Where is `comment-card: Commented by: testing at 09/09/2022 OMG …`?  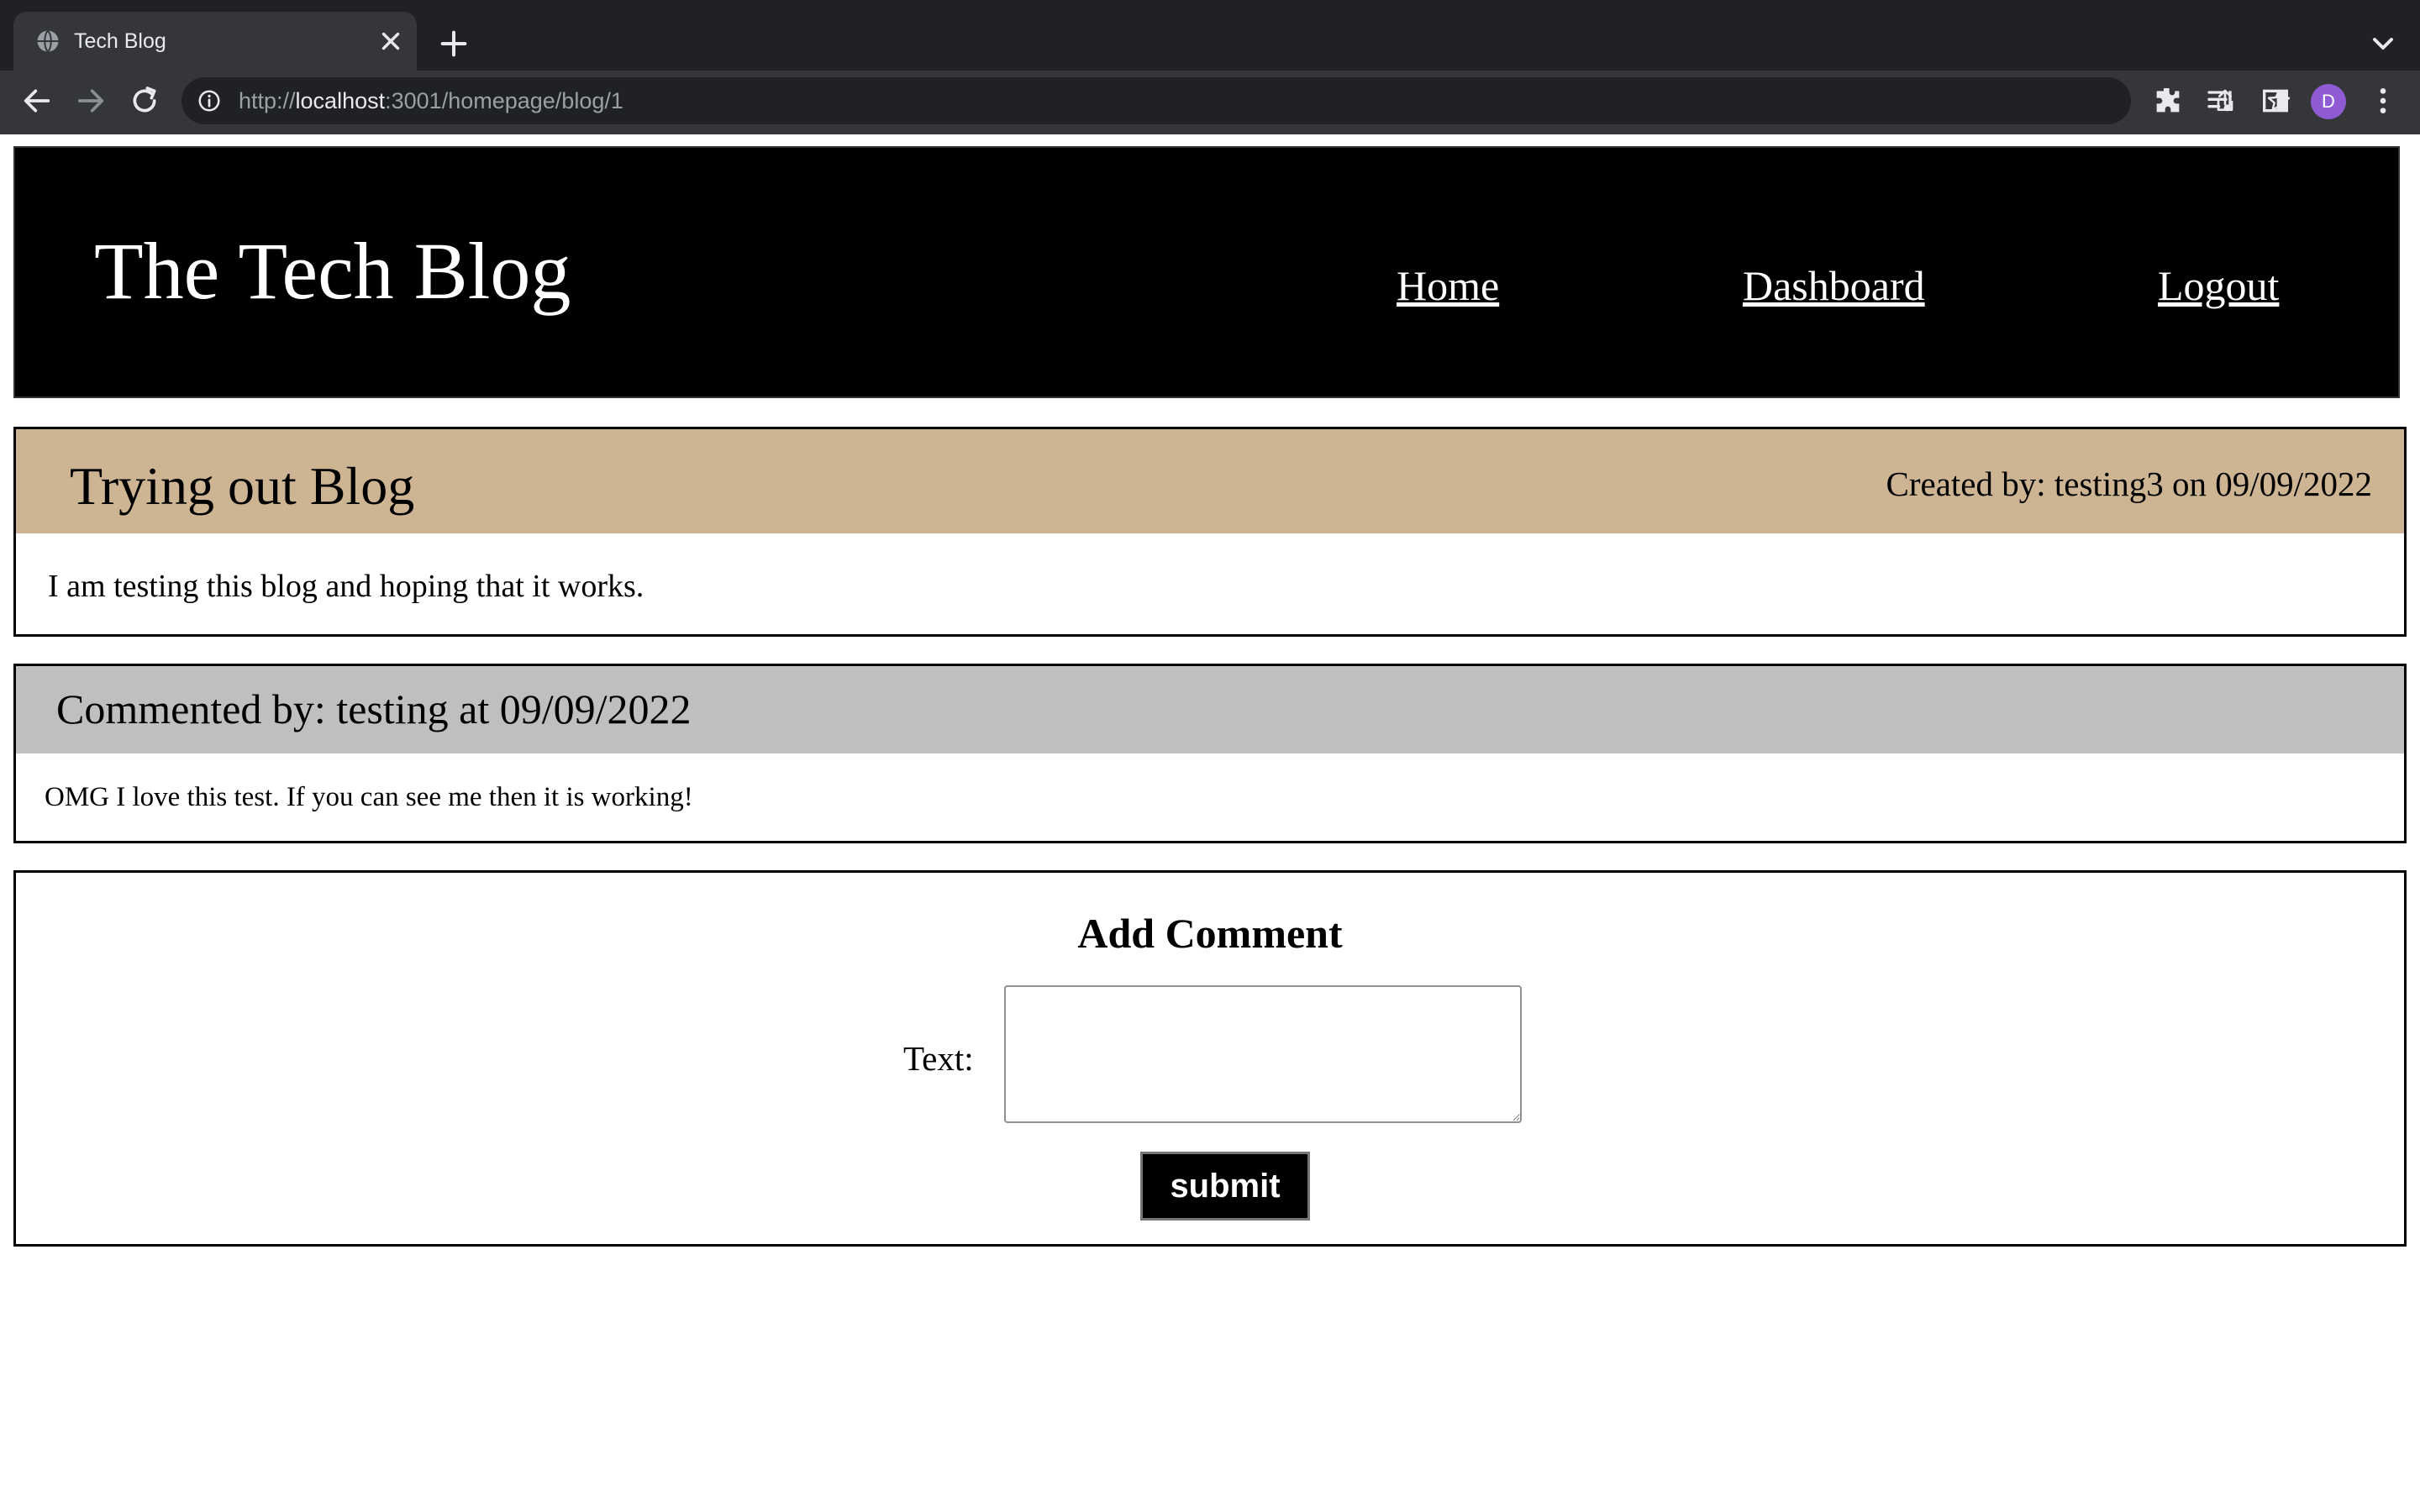 comment-card: Commented by: testing at 09/09/2022 OMG … is located at coordinates (1210, 753).